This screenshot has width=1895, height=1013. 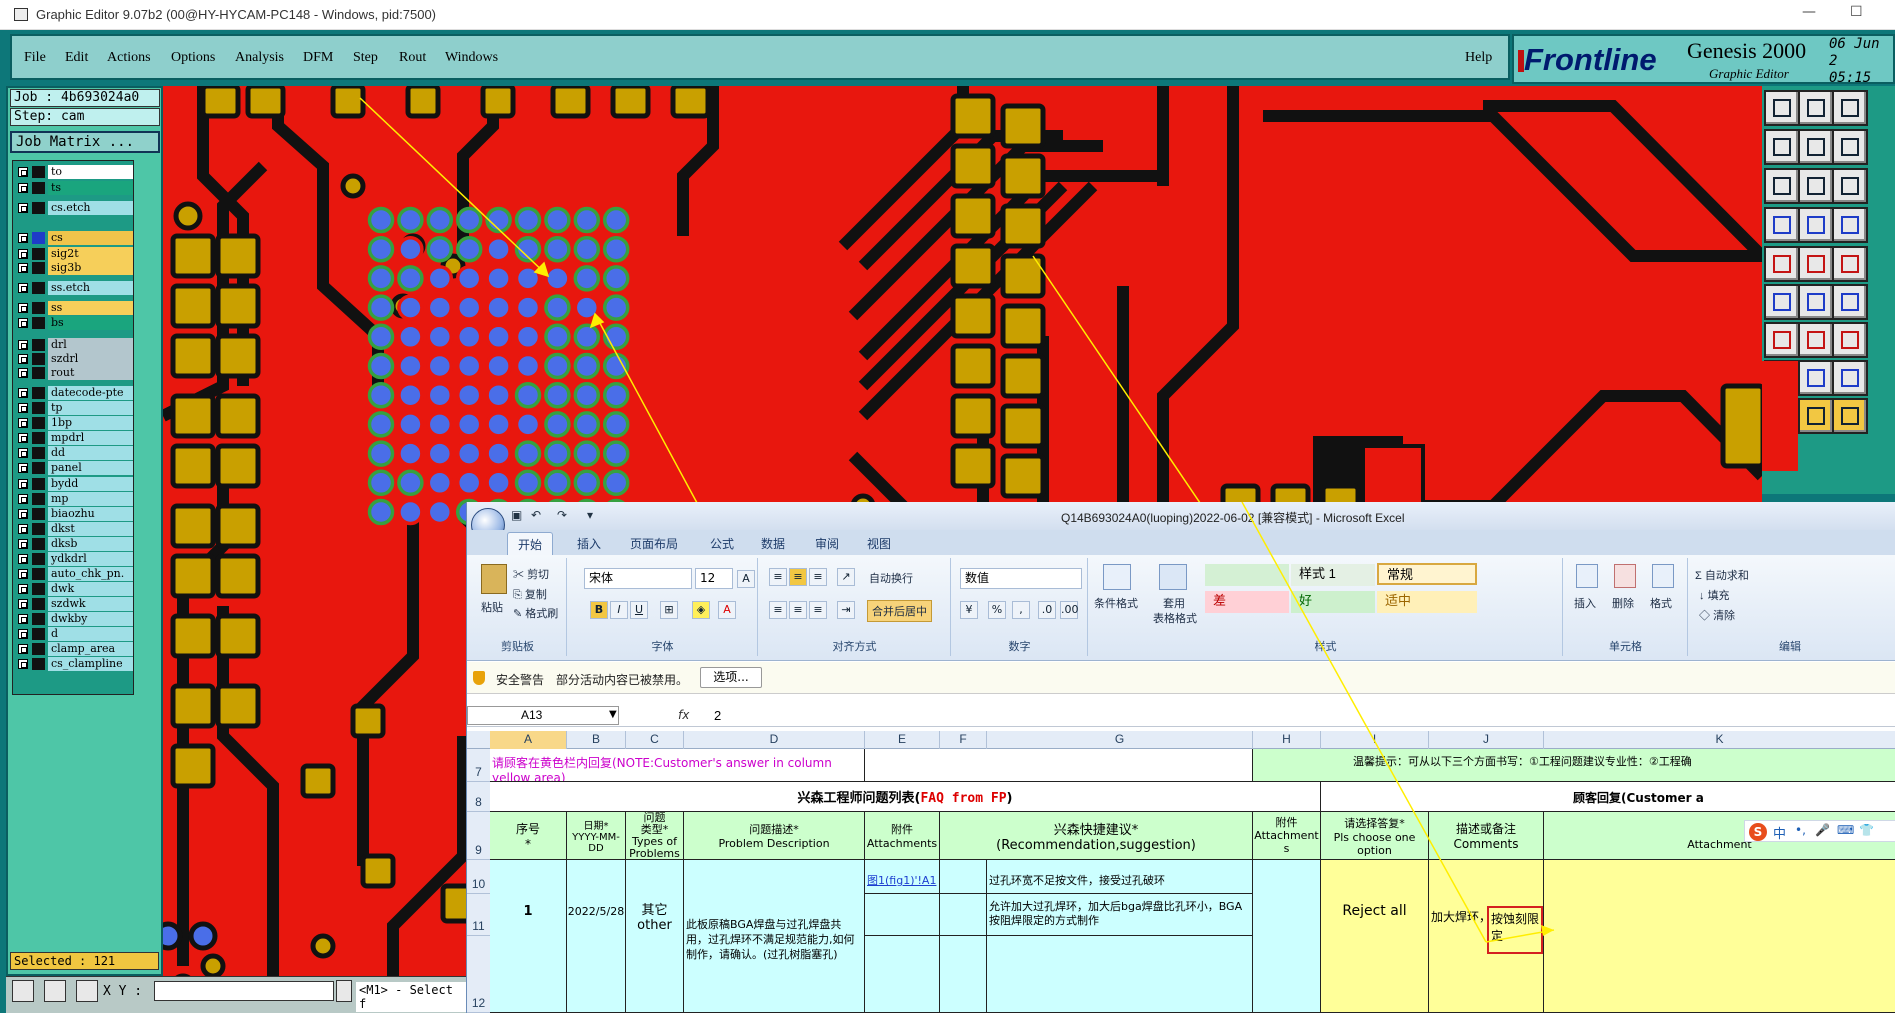 What do you see at coordinates (1782, 108) in the screenshot?
I see `open-icon` at bounding box center [1782, 108].